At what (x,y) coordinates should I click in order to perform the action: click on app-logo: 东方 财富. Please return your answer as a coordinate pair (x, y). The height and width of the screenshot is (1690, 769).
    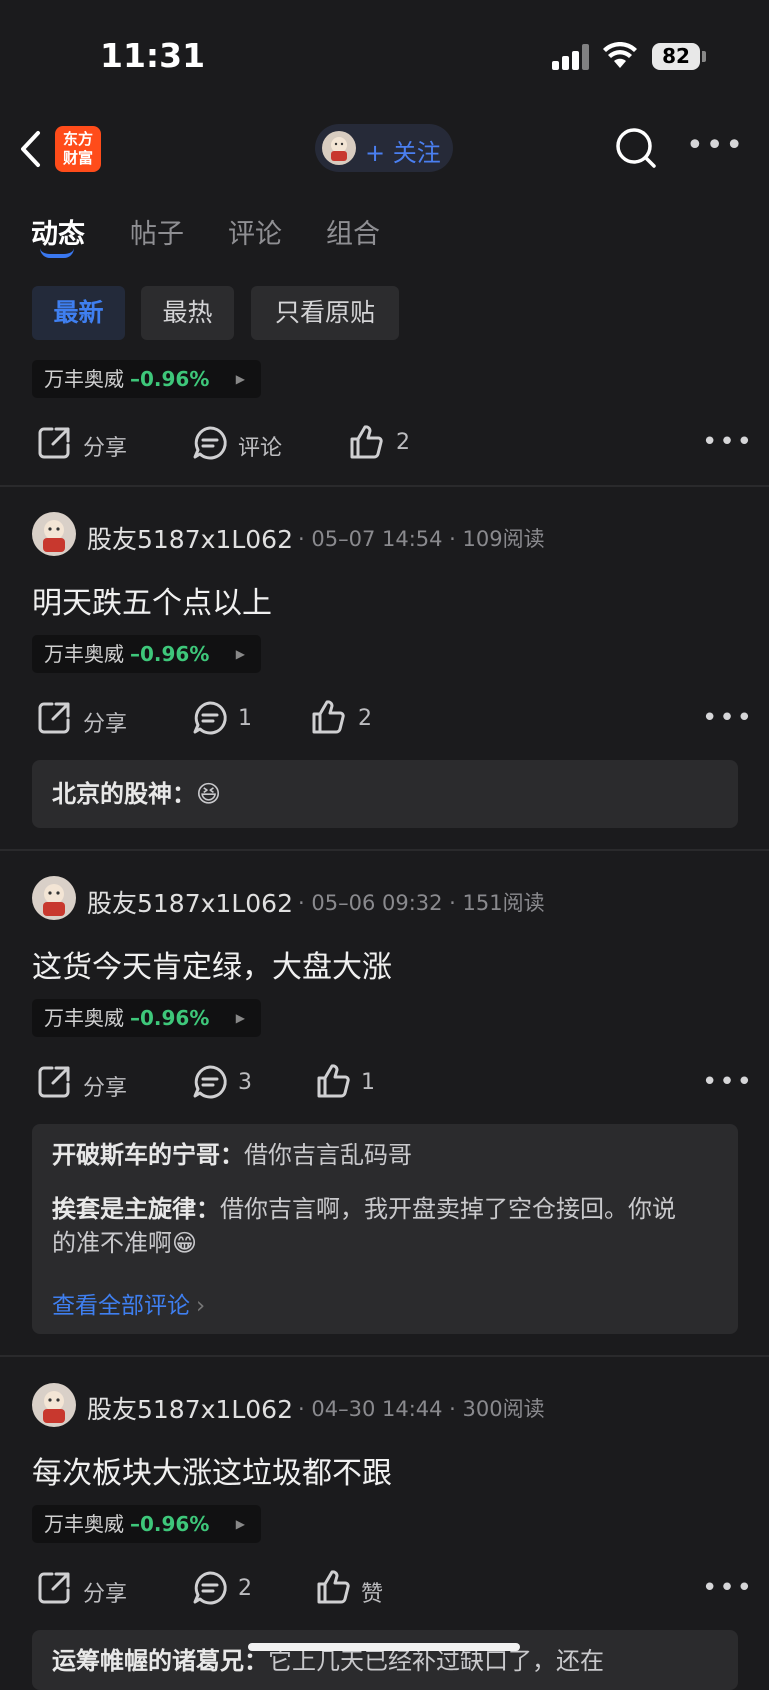
    Looking at the image, I should click on (78, 149).